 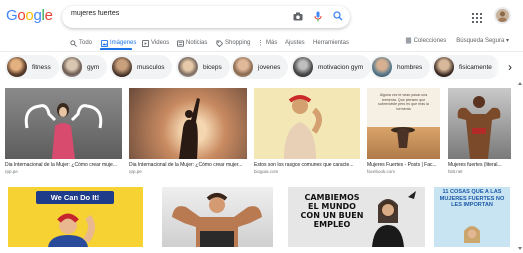 I want to click on tab-herramientas: Herramientas, so click(x=331, y=43).